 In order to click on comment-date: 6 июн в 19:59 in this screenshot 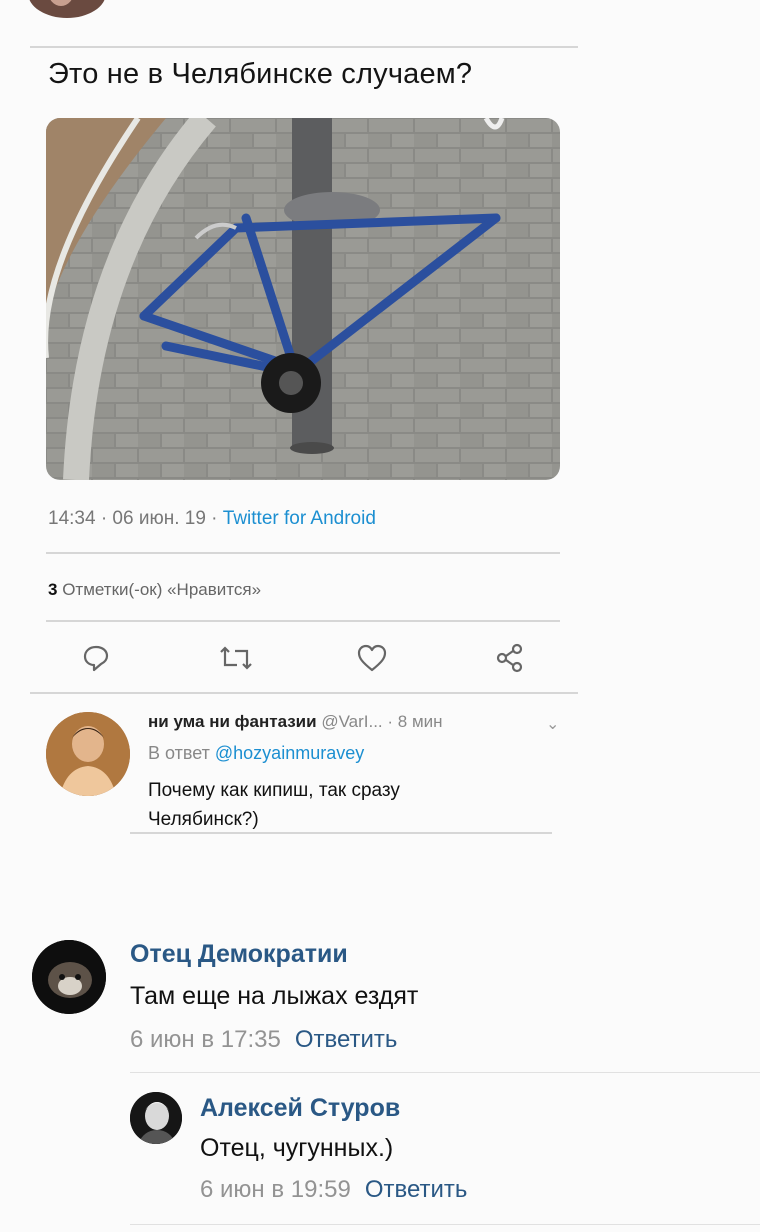, I will do `click(275, 1189)`.